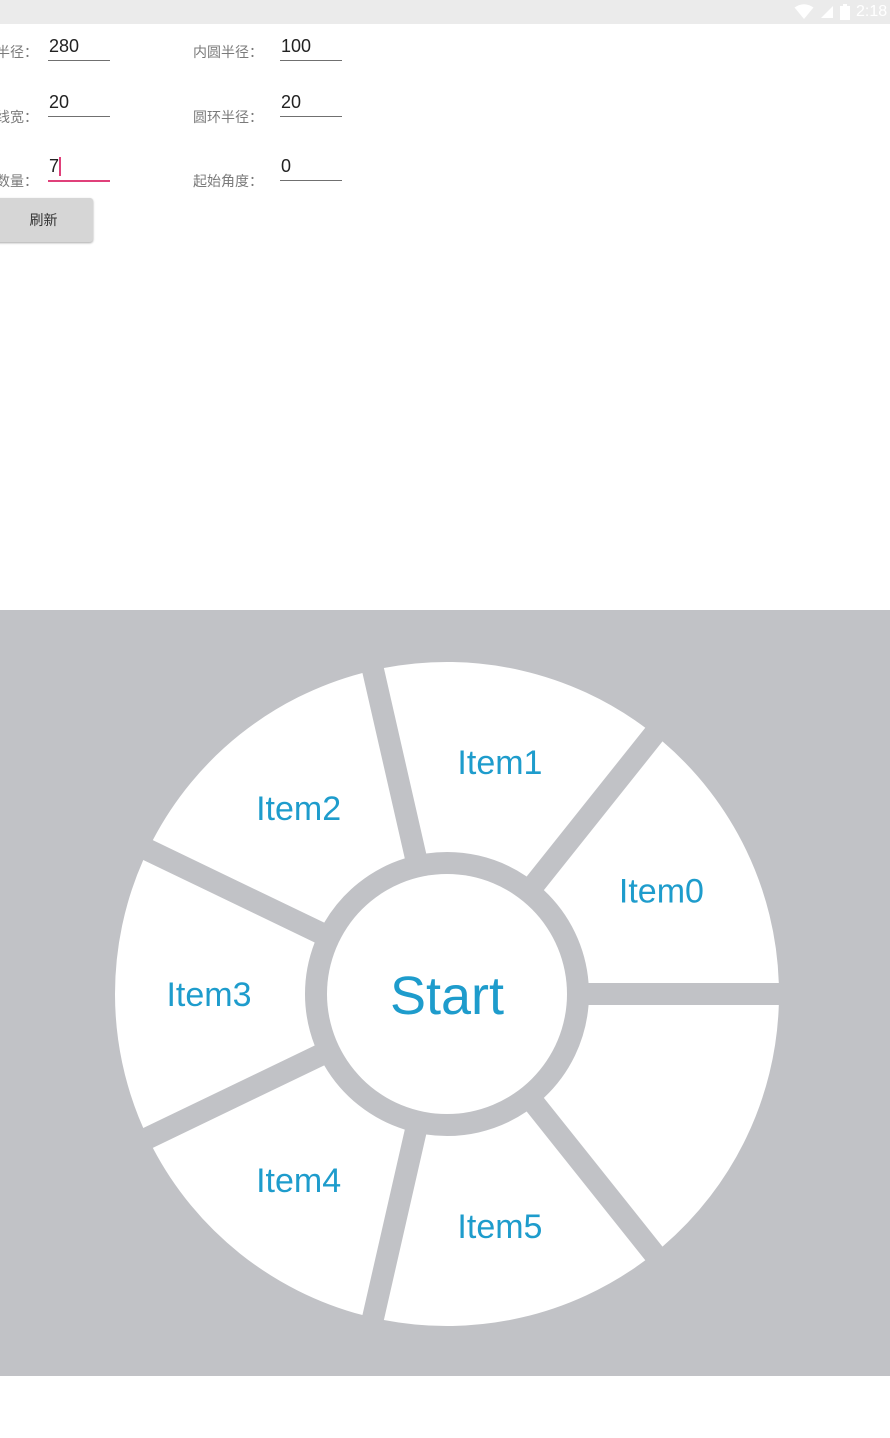 The image size is (890, 1438). I want to click on line-width-label: 线宽：, so click(19, 118).